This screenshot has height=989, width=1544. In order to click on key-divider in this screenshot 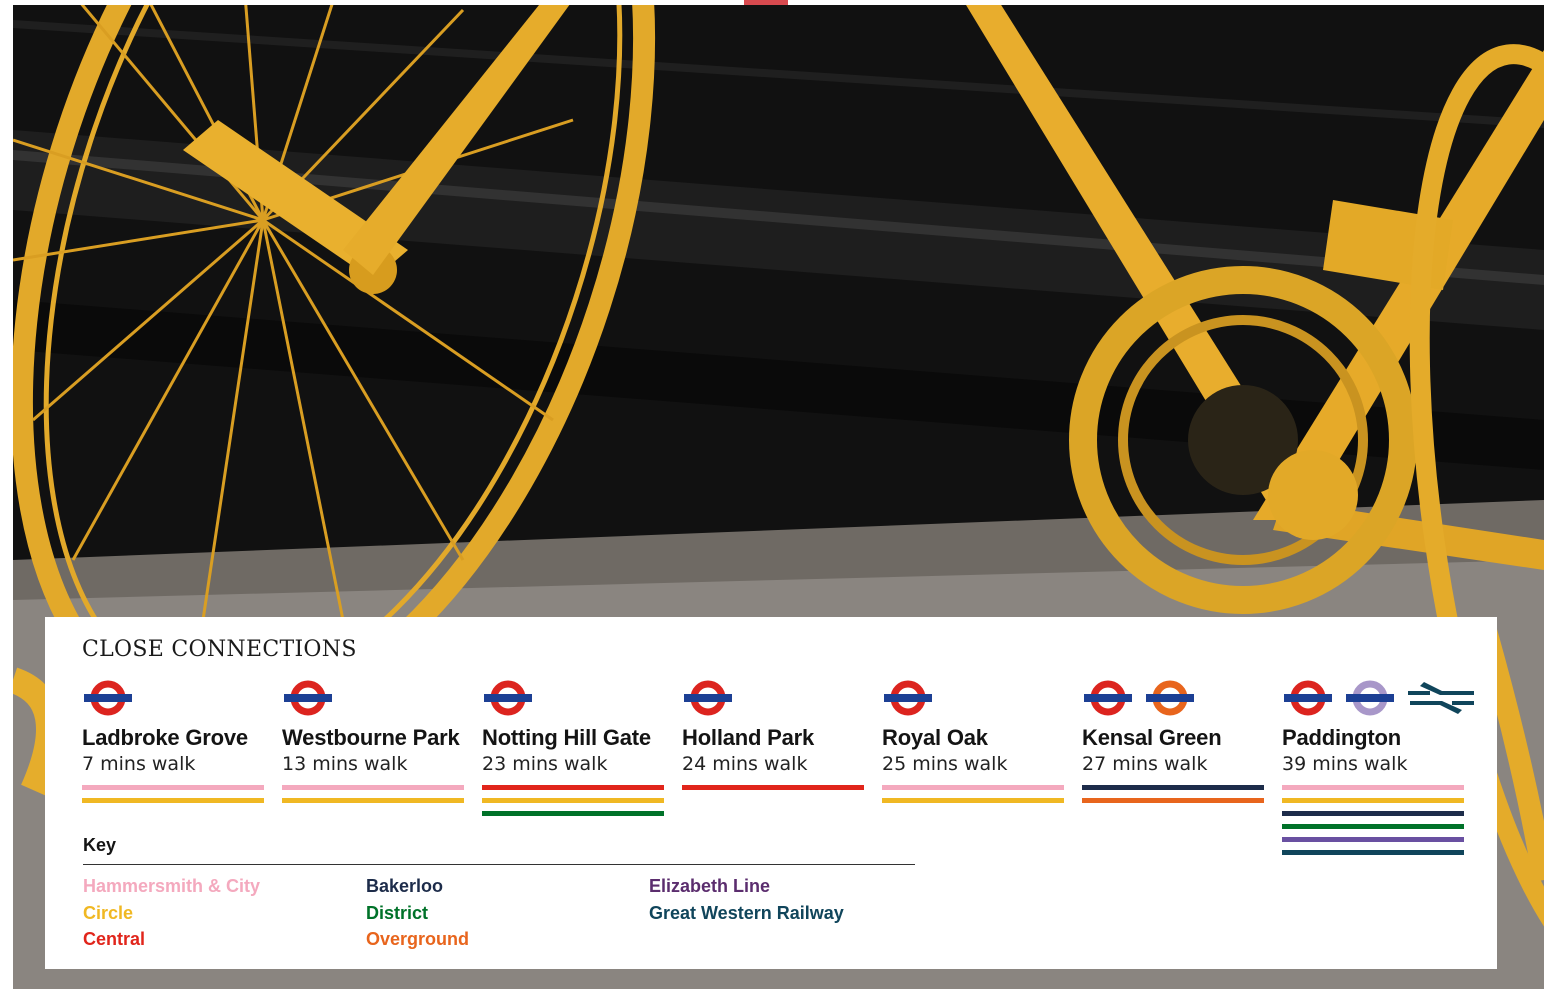, I will do `click(499, 864)`.